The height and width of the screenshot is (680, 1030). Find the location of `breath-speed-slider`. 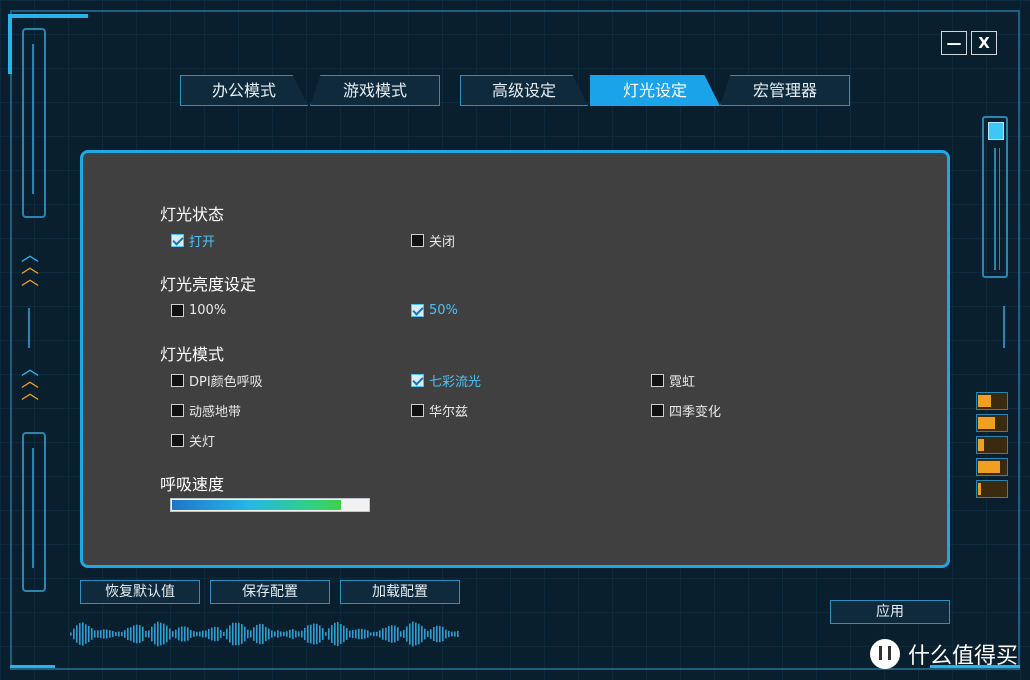

breath-speed-slider is located at coordinates (270, 505).